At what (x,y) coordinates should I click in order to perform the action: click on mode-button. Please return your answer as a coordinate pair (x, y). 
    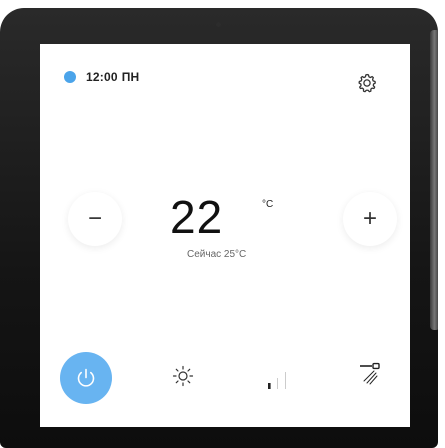
    Looking at the image, I should click on (183, 376).